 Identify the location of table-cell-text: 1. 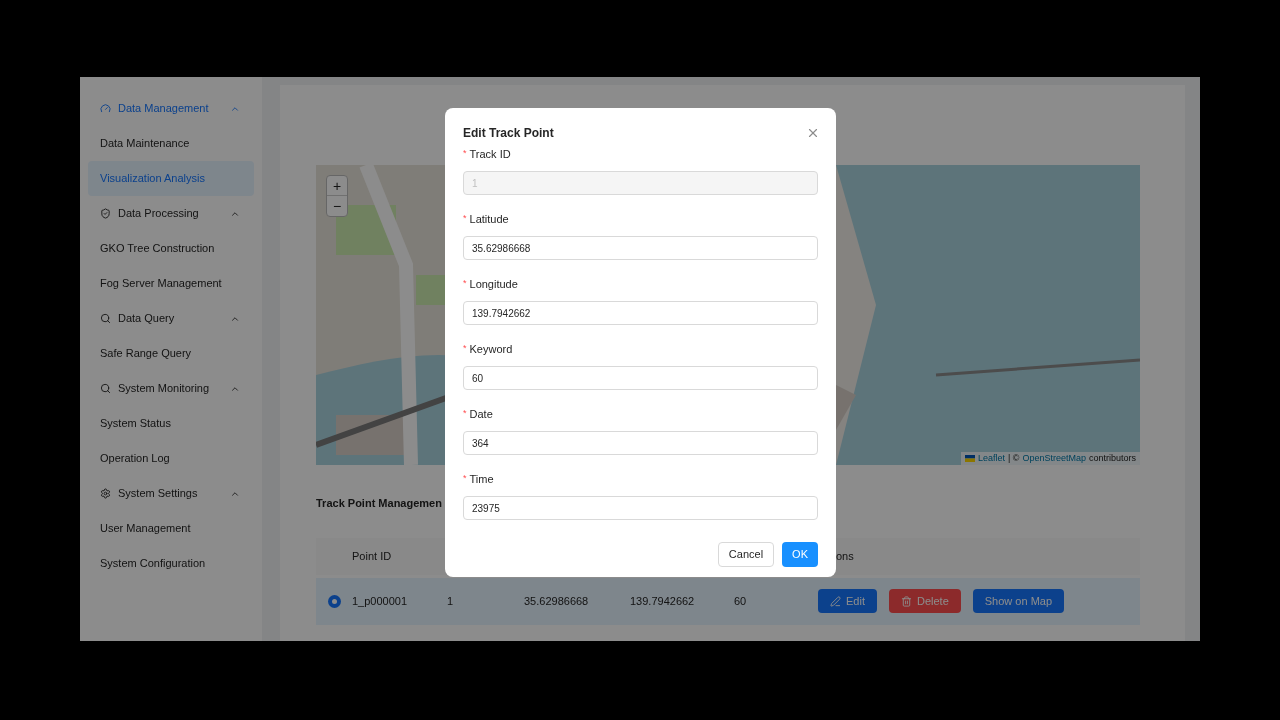
(450, 601).